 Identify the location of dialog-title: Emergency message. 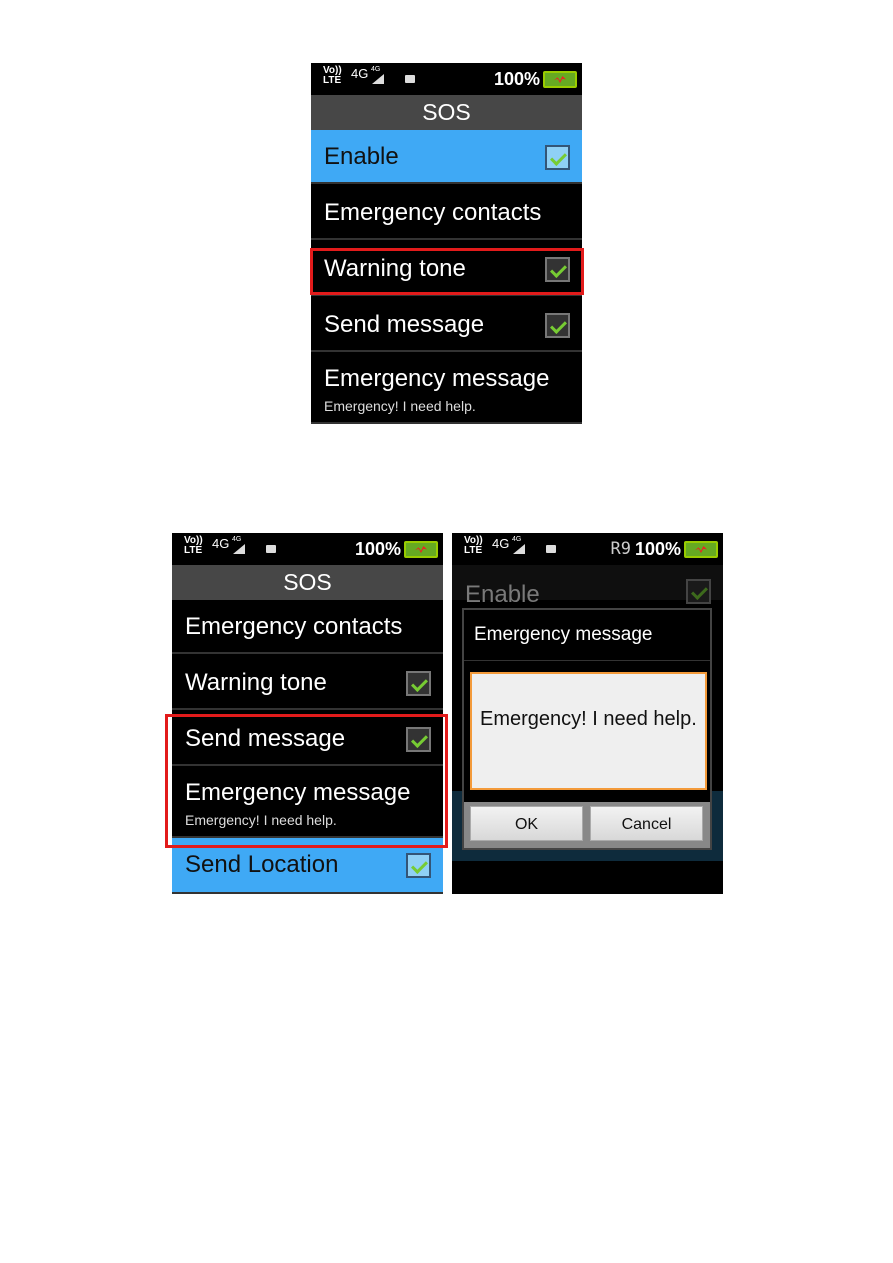
(563, 634).